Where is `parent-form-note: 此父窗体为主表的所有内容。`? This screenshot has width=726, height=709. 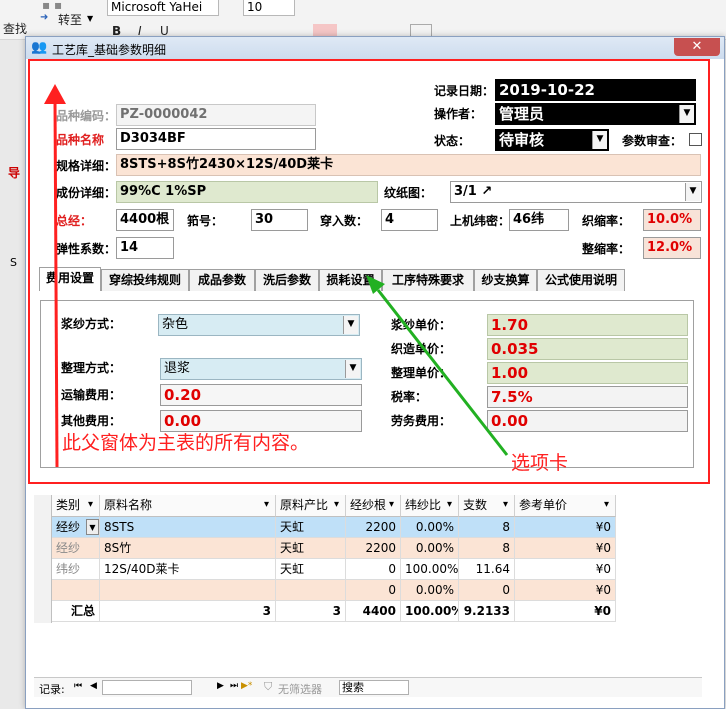
parent-form-note: 此父窗体为主表的所有内容。 is located at coordinates (186, 443).